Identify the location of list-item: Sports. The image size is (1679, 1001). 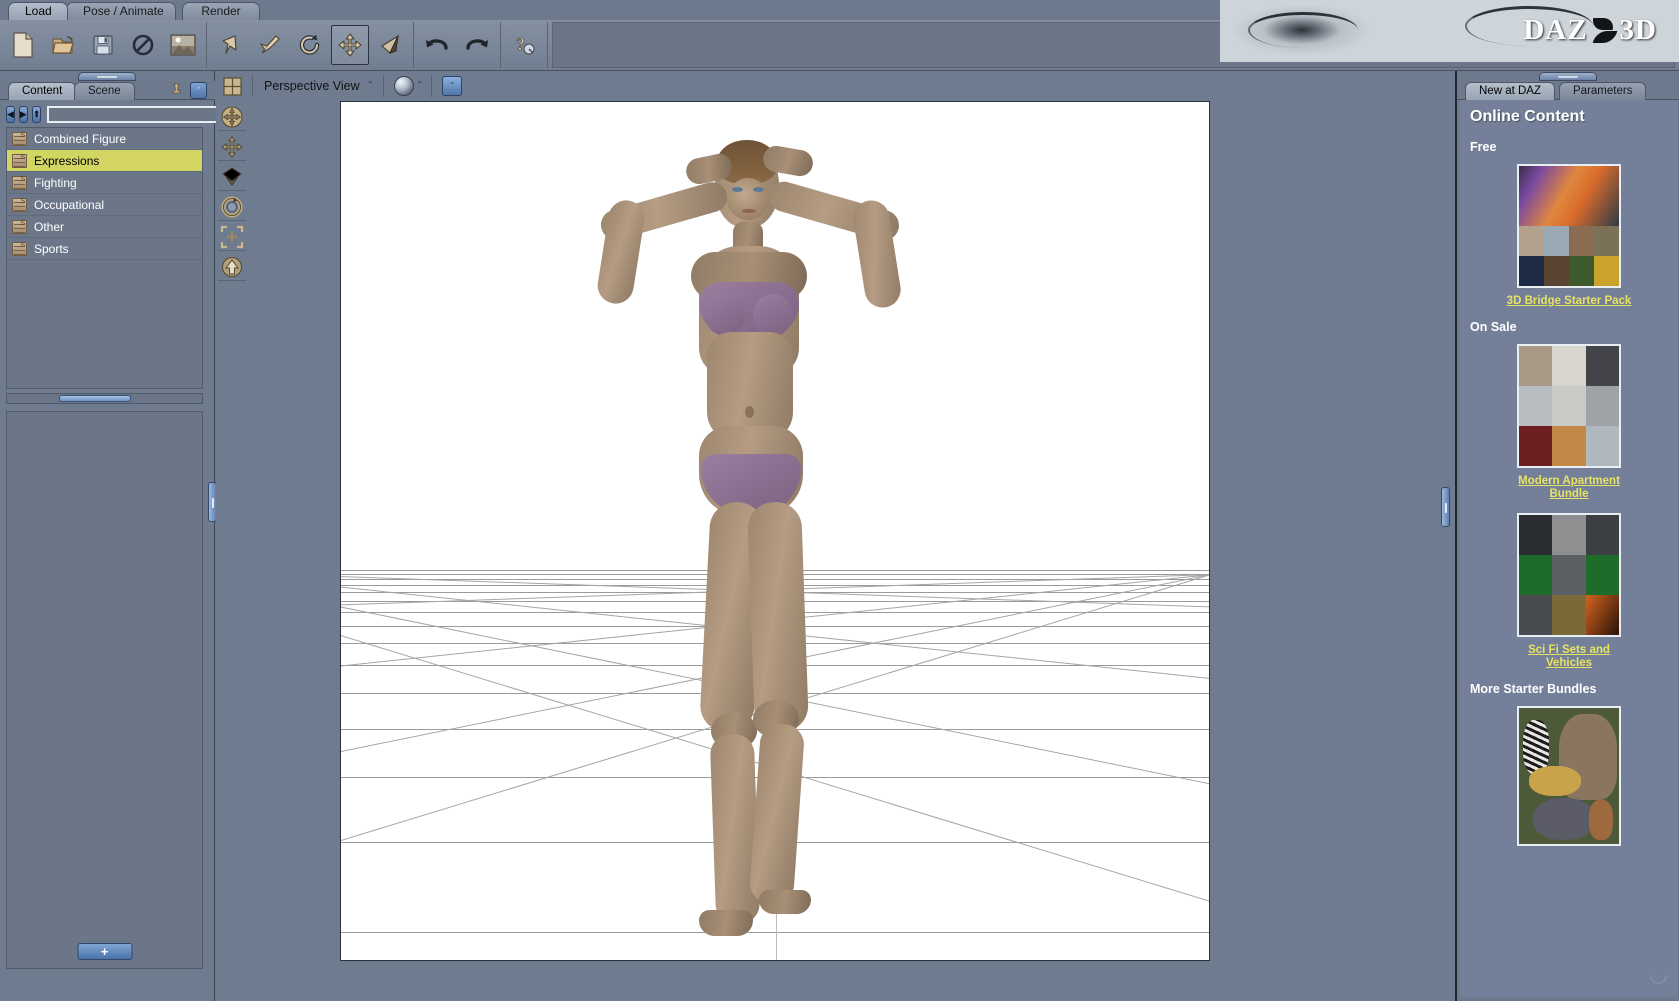
(104, 249).